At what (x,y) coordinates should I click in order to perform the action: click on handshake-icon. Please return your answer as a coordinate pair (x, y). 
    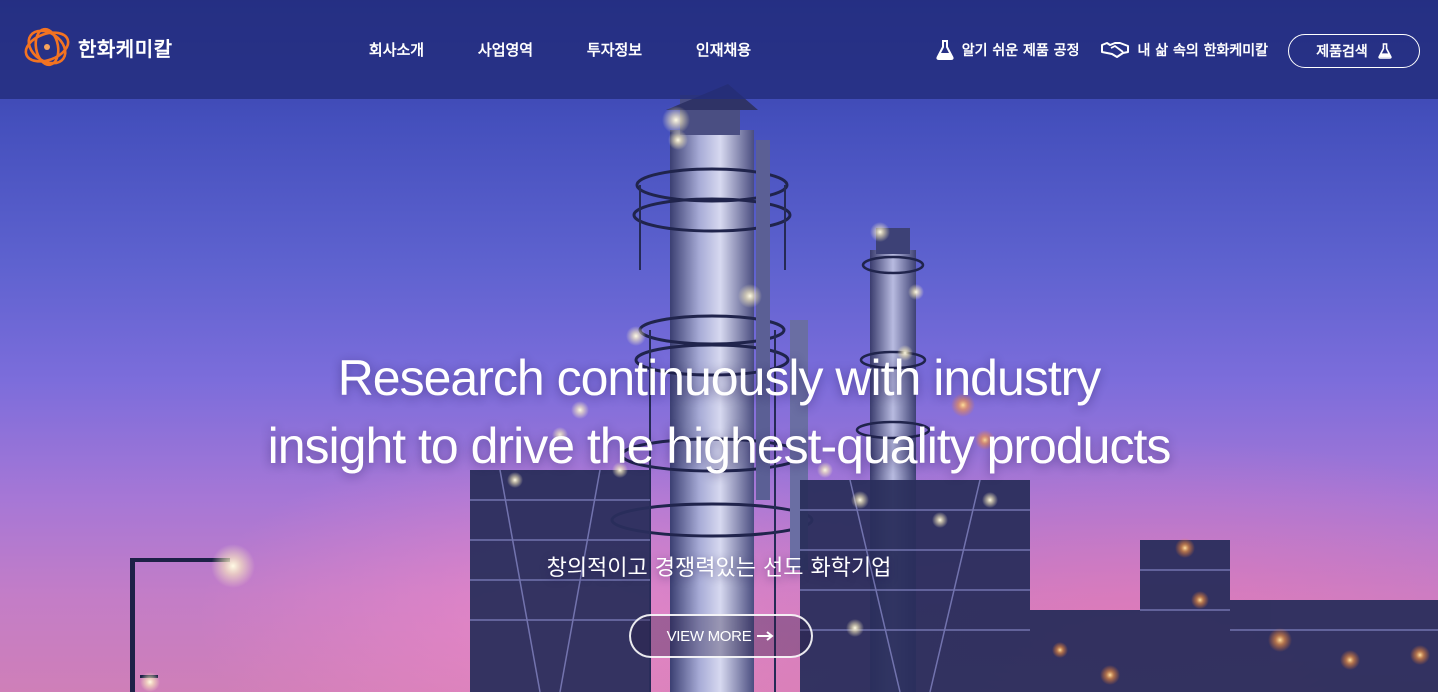
    Looking at the image, I should click on (1115, 50).